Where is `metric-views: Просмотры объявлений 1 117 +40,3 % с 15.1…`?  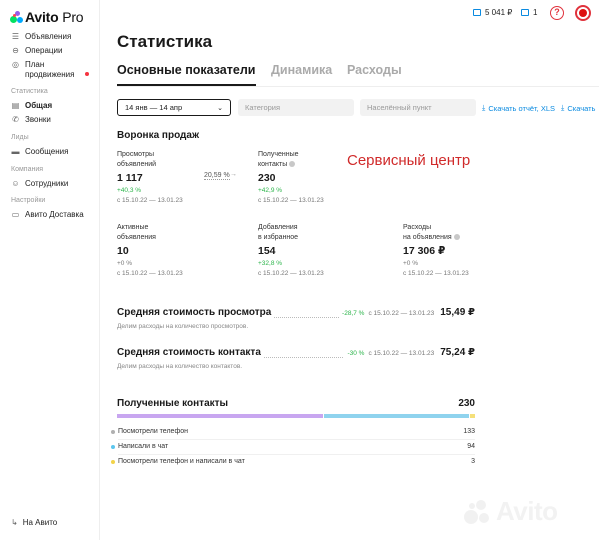 metric-views: Просмотры объявлений 1 117 +40,3 % с 15.1… is located at coordinates (150, 177).